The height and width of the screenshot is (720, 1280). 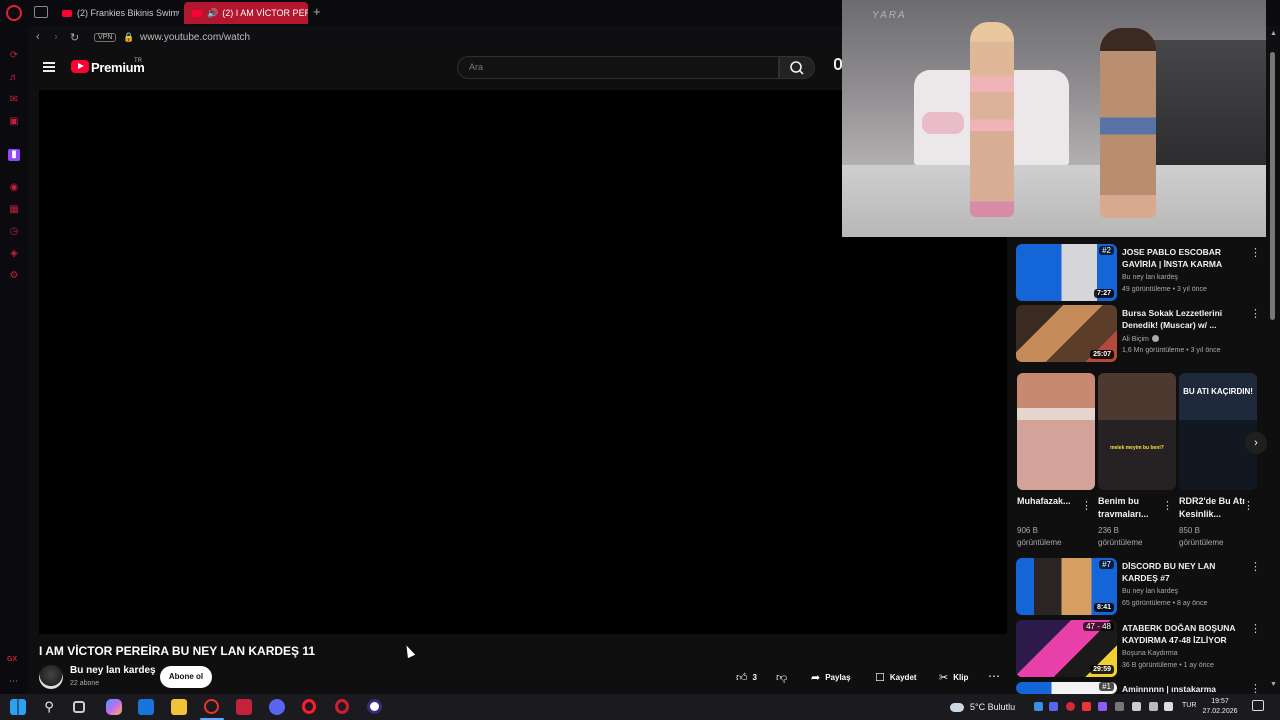 What do you see at coordinates (186, 677) in the screenshot?
I see `subscribe-button: Abone ol` at bounding box center [186, 677].